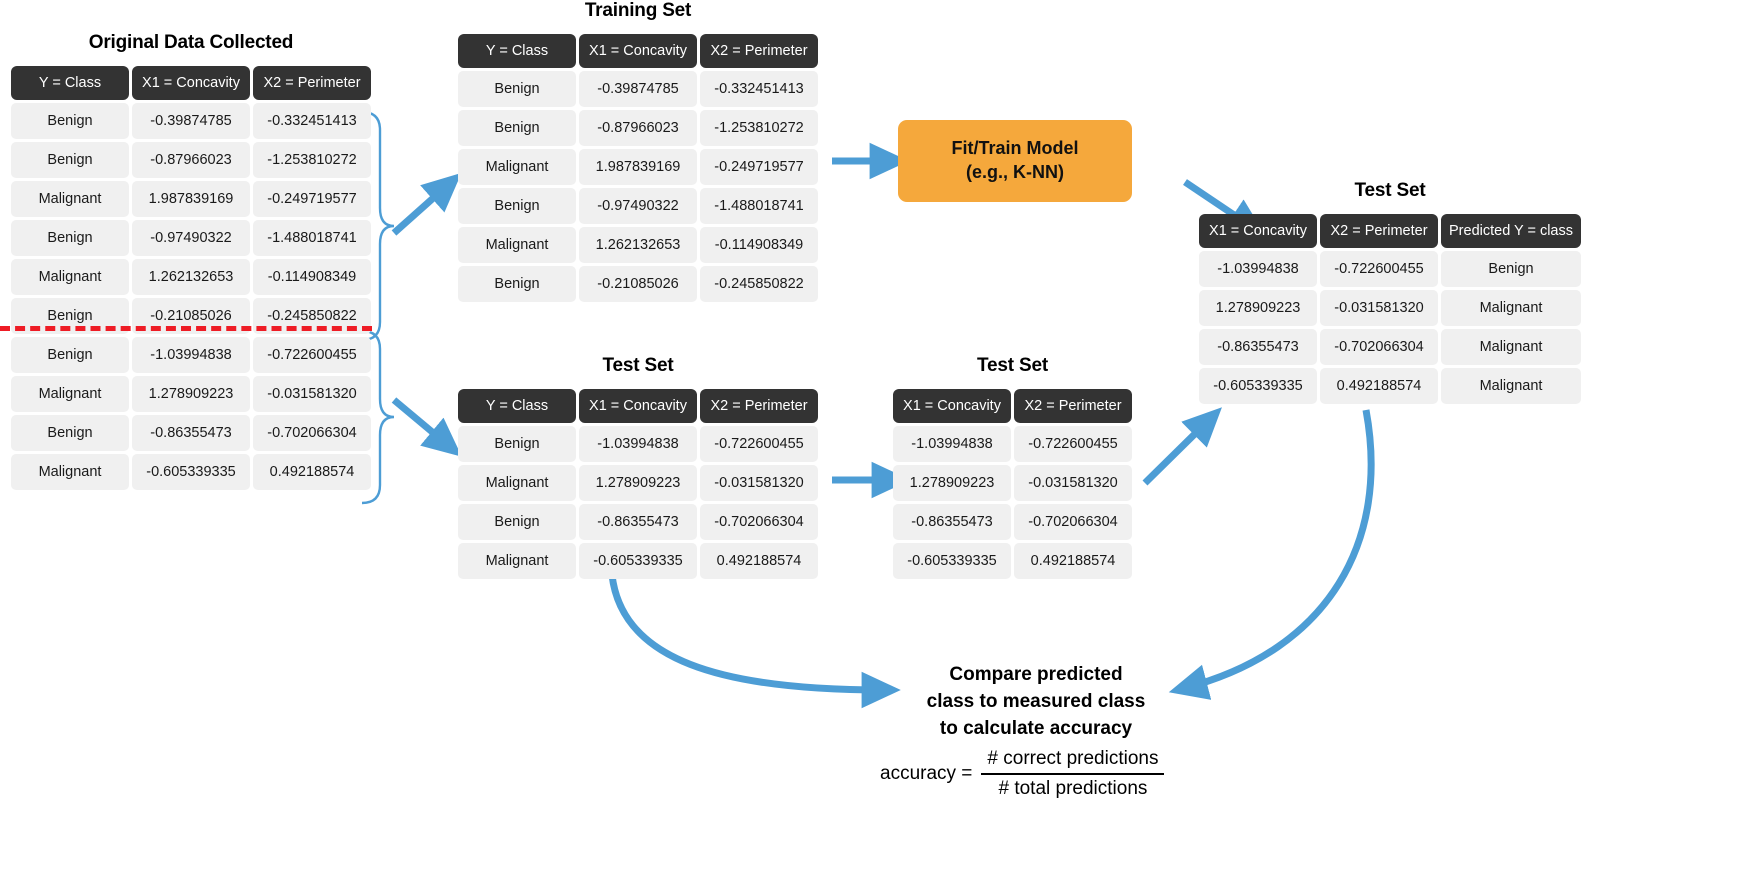 Image resolution: width=1751 pixels, height=894 pixels. I want to click on model-box-line2: (e.g., K-NN), so click(1014, 172).